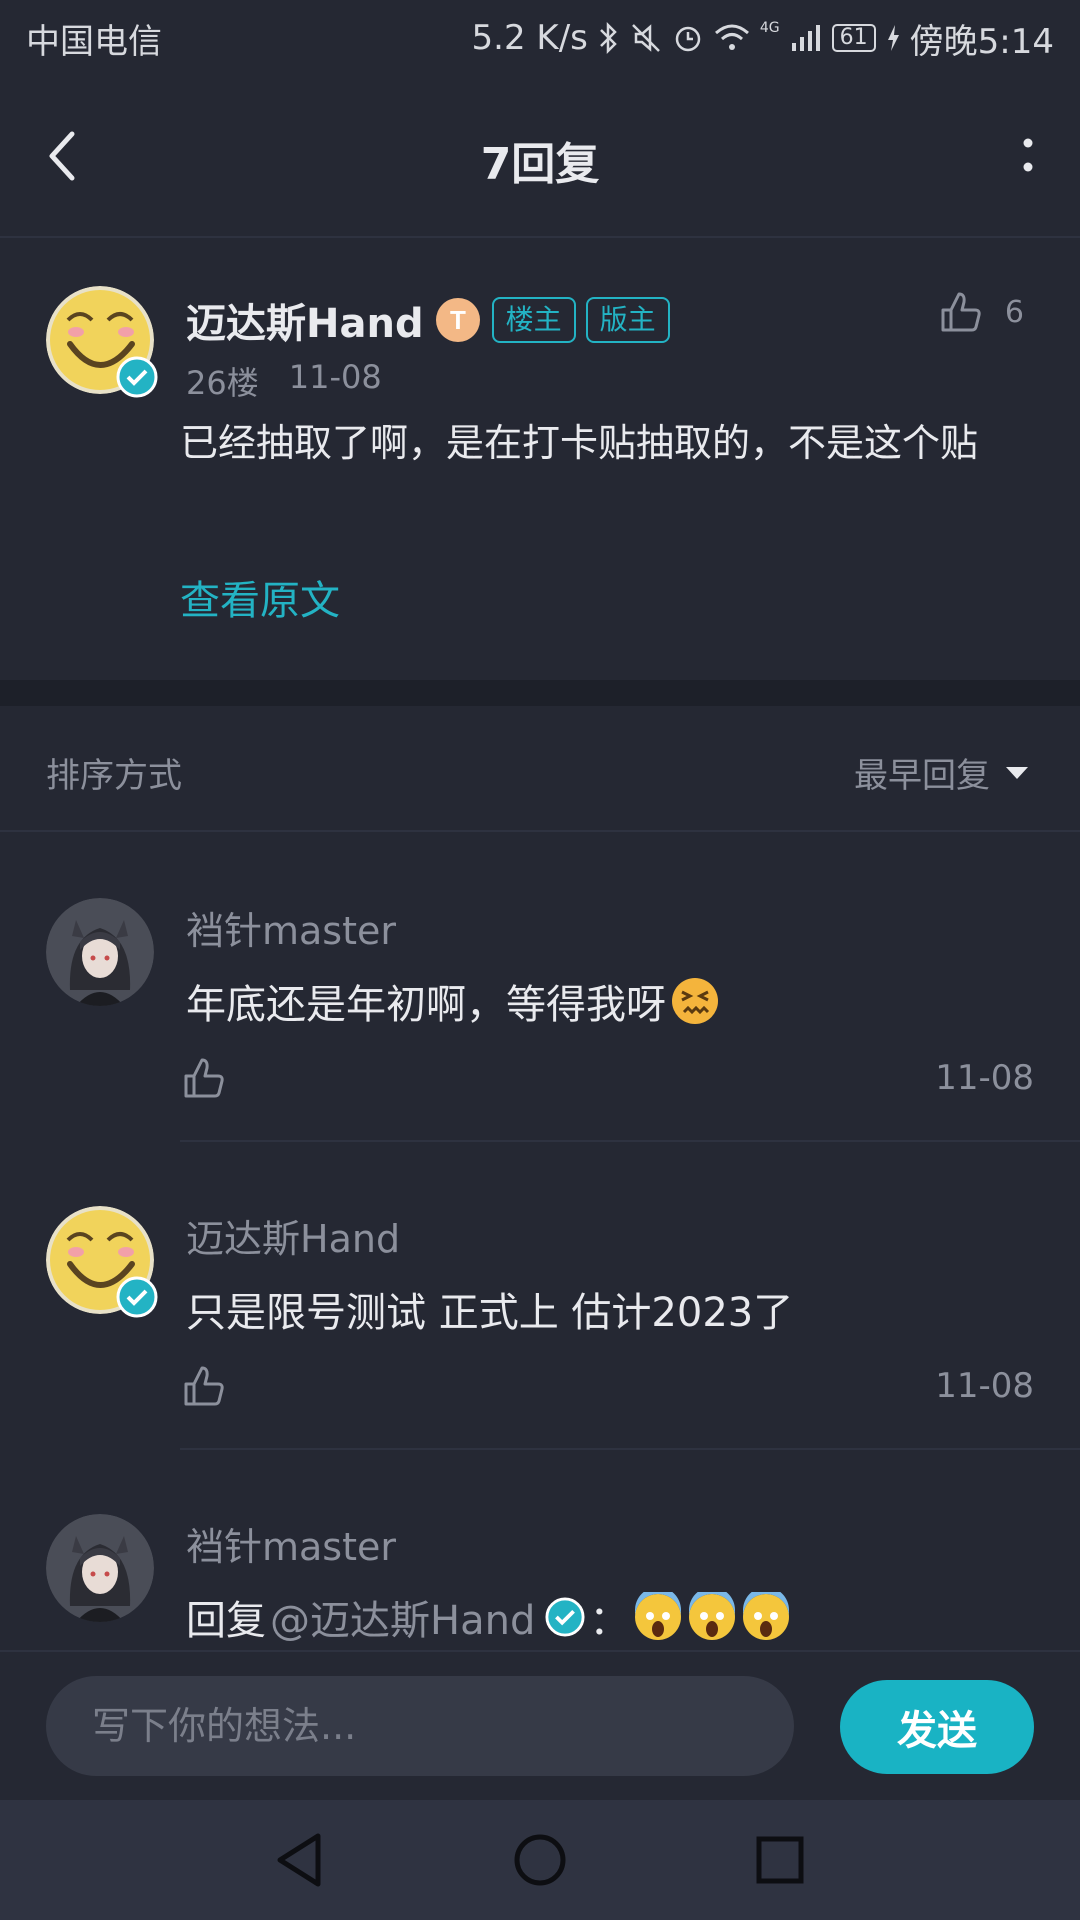 The width and height of the screenshot is (1080, 1920). Describe the element at coordinates (609, 1621) in the screenshot. I see `reply-colon: ：` at that location.